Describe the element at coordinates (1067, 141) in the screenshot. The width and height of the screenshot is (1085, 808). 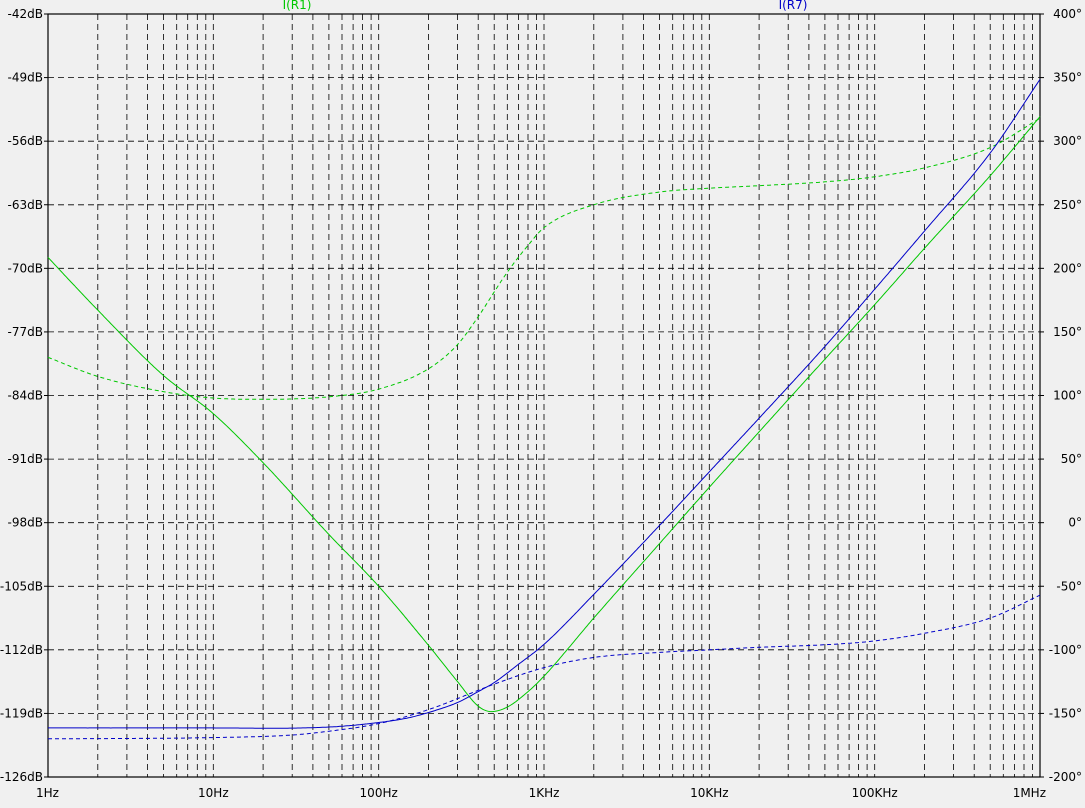
I see `y-right-tick-label: 300°` at that location.